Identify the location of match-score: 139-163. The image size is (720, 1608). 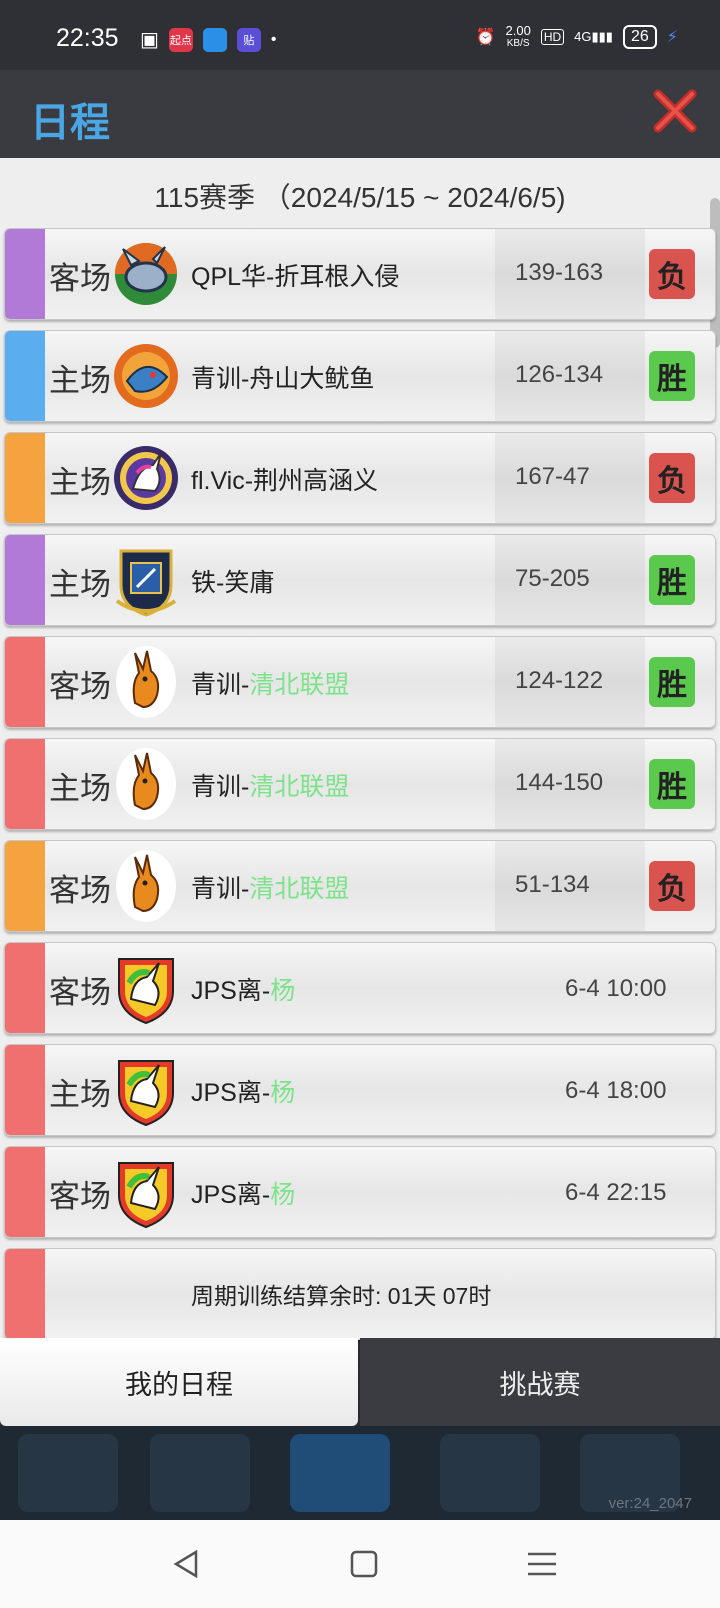
(559, 272).